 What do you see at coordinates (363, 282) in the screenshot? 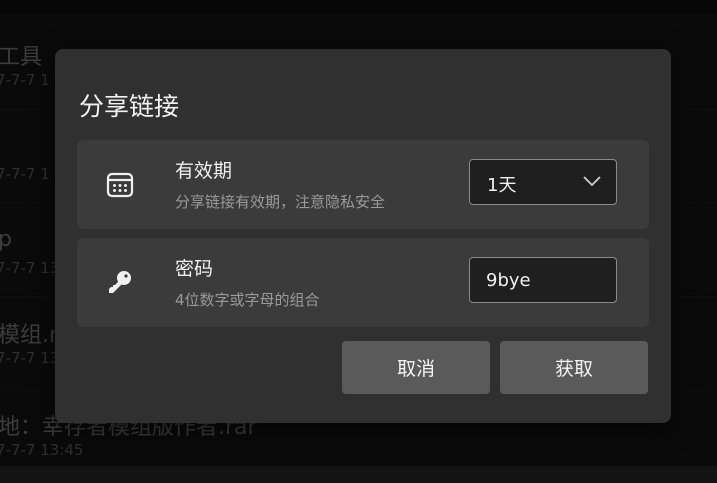
I see `password-card: 密码 4位数字或字母的组合` at bounding box center [363, 282].